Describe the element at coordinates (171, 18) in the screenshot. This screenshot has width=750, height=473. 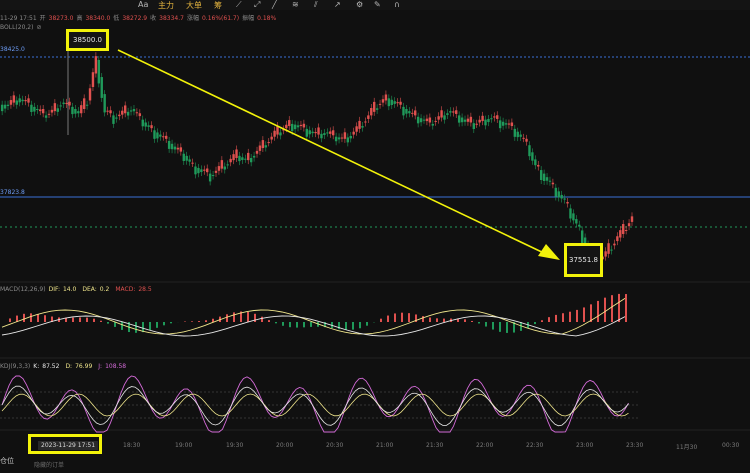
I see `close-value: 38334.7` at that location.